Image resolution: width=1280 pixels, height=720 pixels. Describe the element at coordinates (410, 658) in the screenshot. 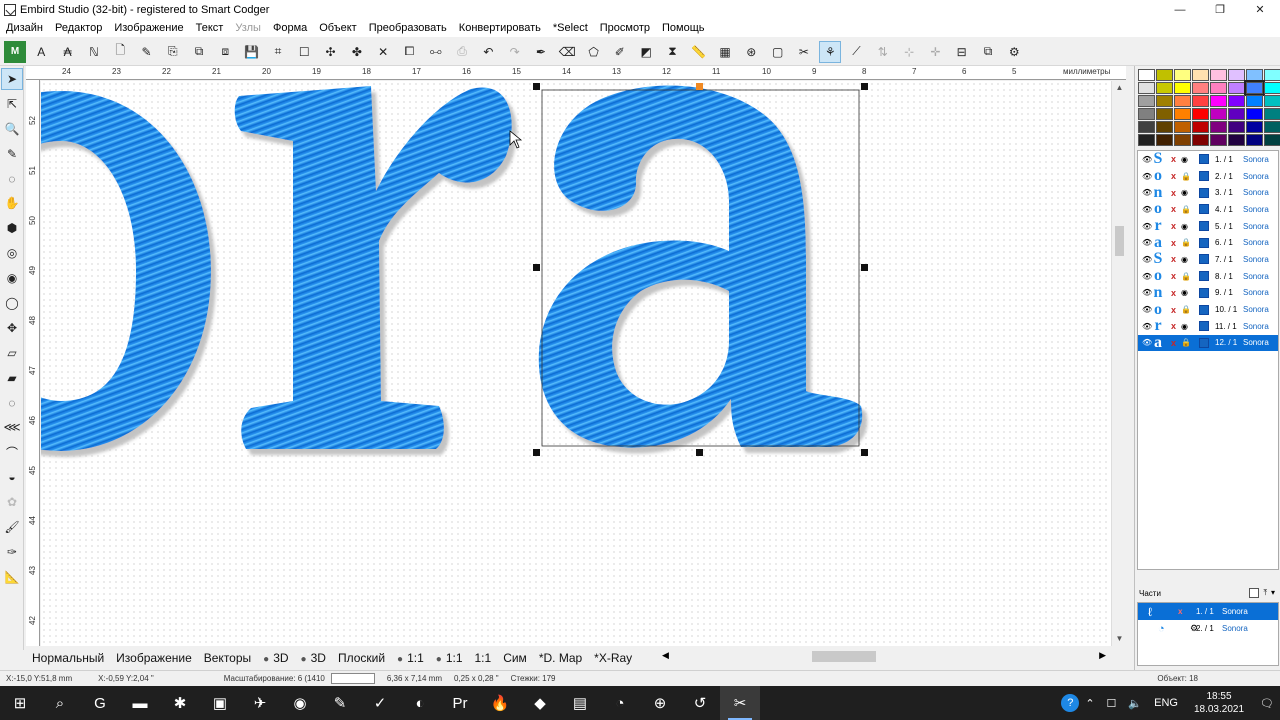

I see `view-mode-6: 1:1` at that location.